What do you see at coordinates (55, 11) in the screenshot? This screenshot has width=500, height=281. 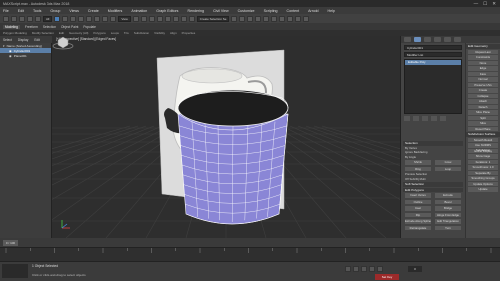 I see `menu-item-group: Group` at bounding box center [55, 11].